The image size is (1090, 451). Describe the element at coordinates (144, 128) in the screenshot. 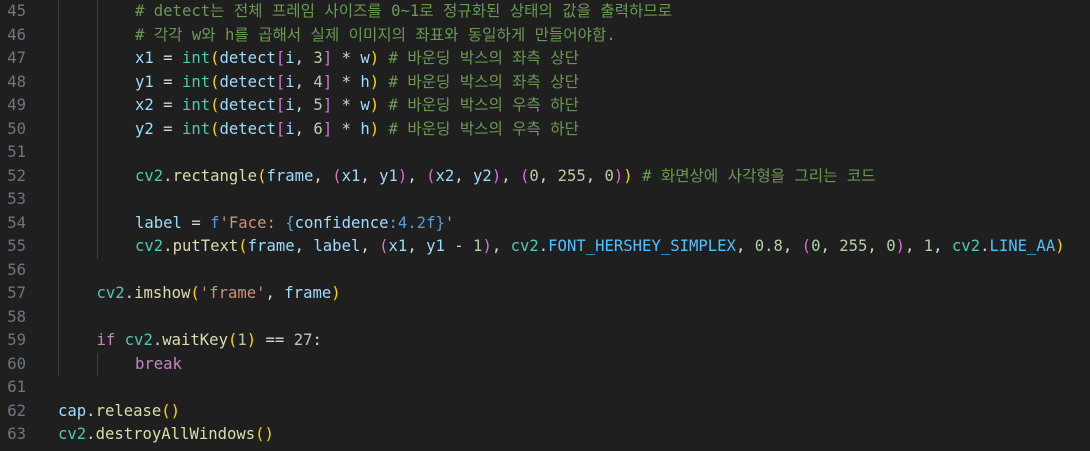

I see `code-token: y2` at that location.